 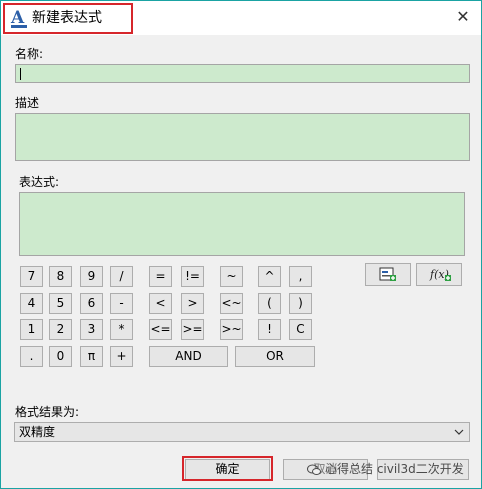 What do you see at coordinates (31, 329) in the screenshot?
I see `key-1: 1` at bounding box center [31, 329].